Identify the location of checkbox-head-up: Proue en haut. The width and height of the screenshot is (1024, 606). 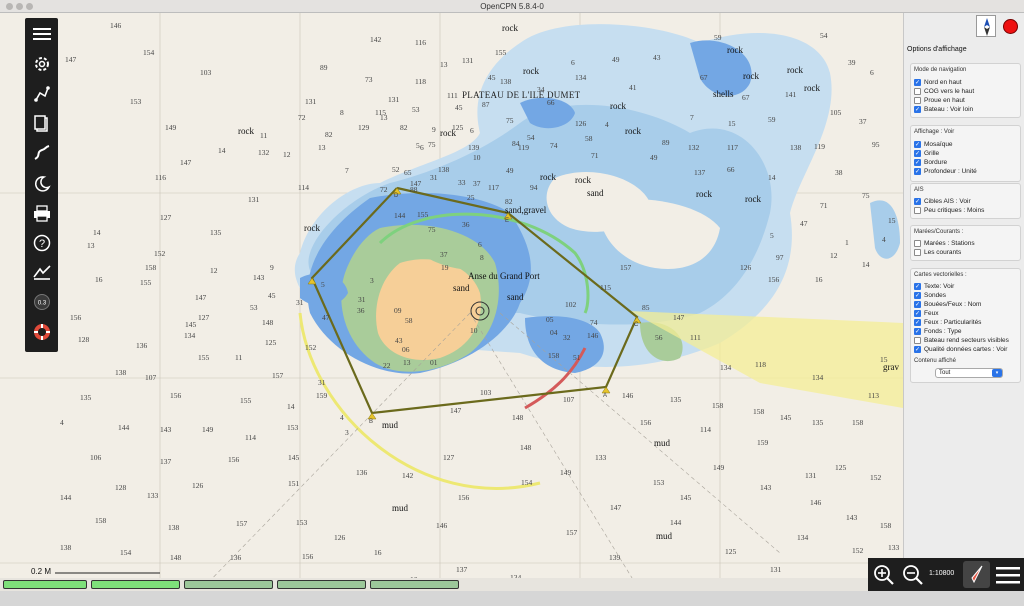
(939, 100).